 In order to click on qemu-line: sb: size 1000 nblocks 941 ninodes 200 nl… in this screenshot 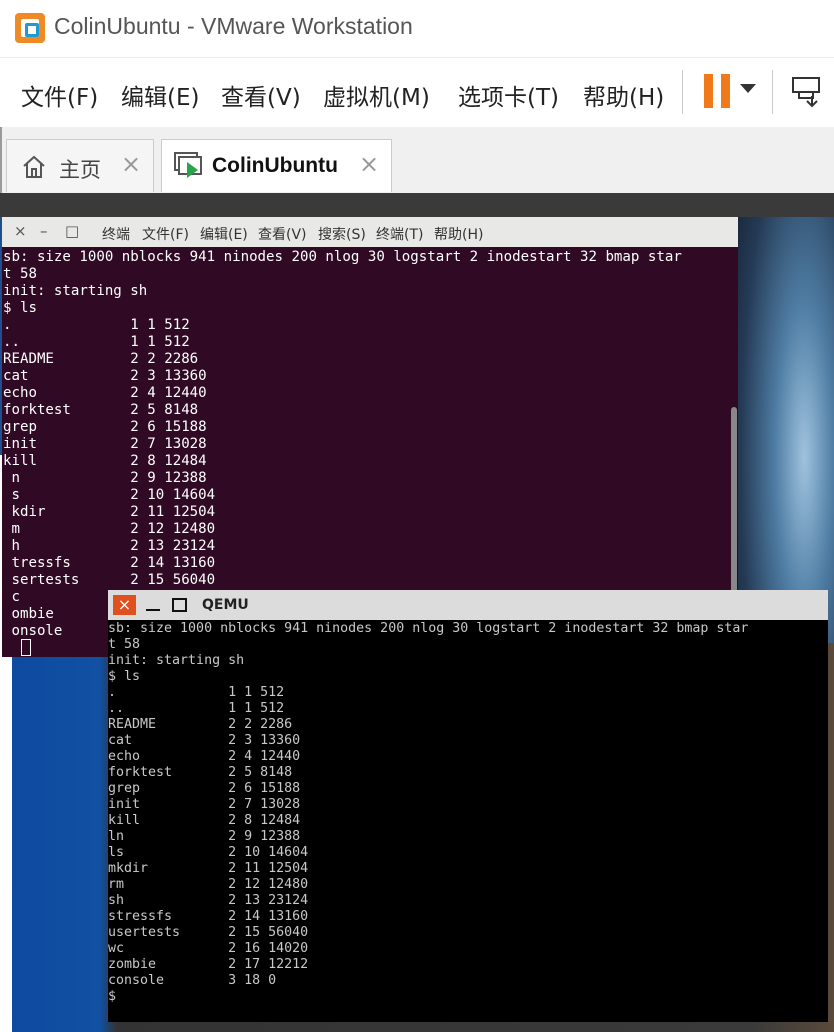, I will do `click(428, 628)`.